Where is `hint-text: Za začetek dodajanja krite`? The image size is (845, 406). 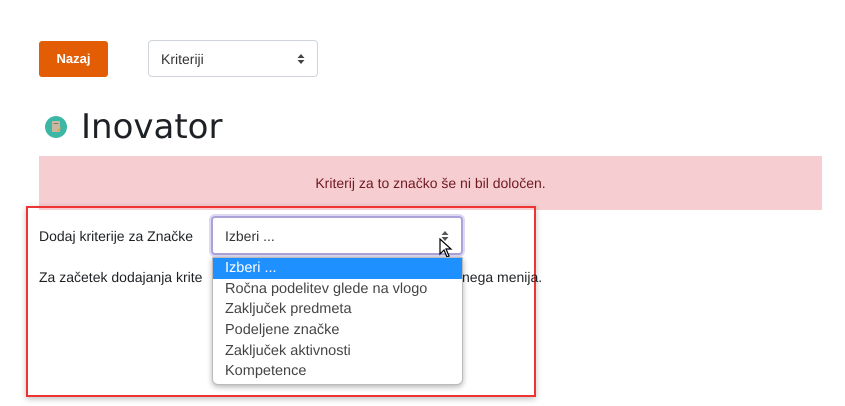 hint-text: Za začetek dodajanja krite is located at coordinates (121, 277).